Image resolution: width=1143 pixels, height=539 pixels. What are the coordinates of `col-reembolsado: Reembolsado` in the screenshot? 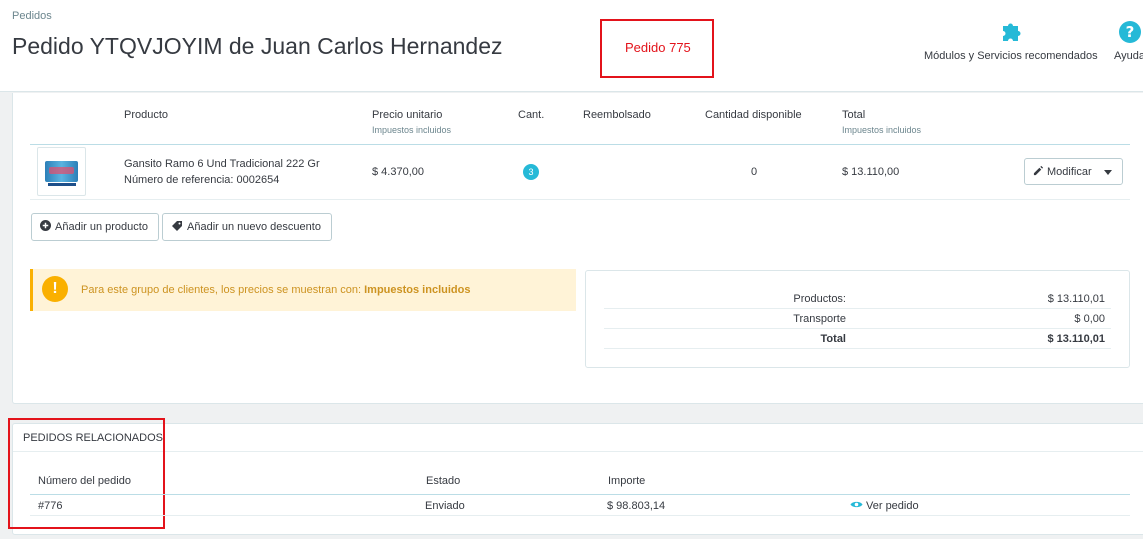 It's located at (617, 115).